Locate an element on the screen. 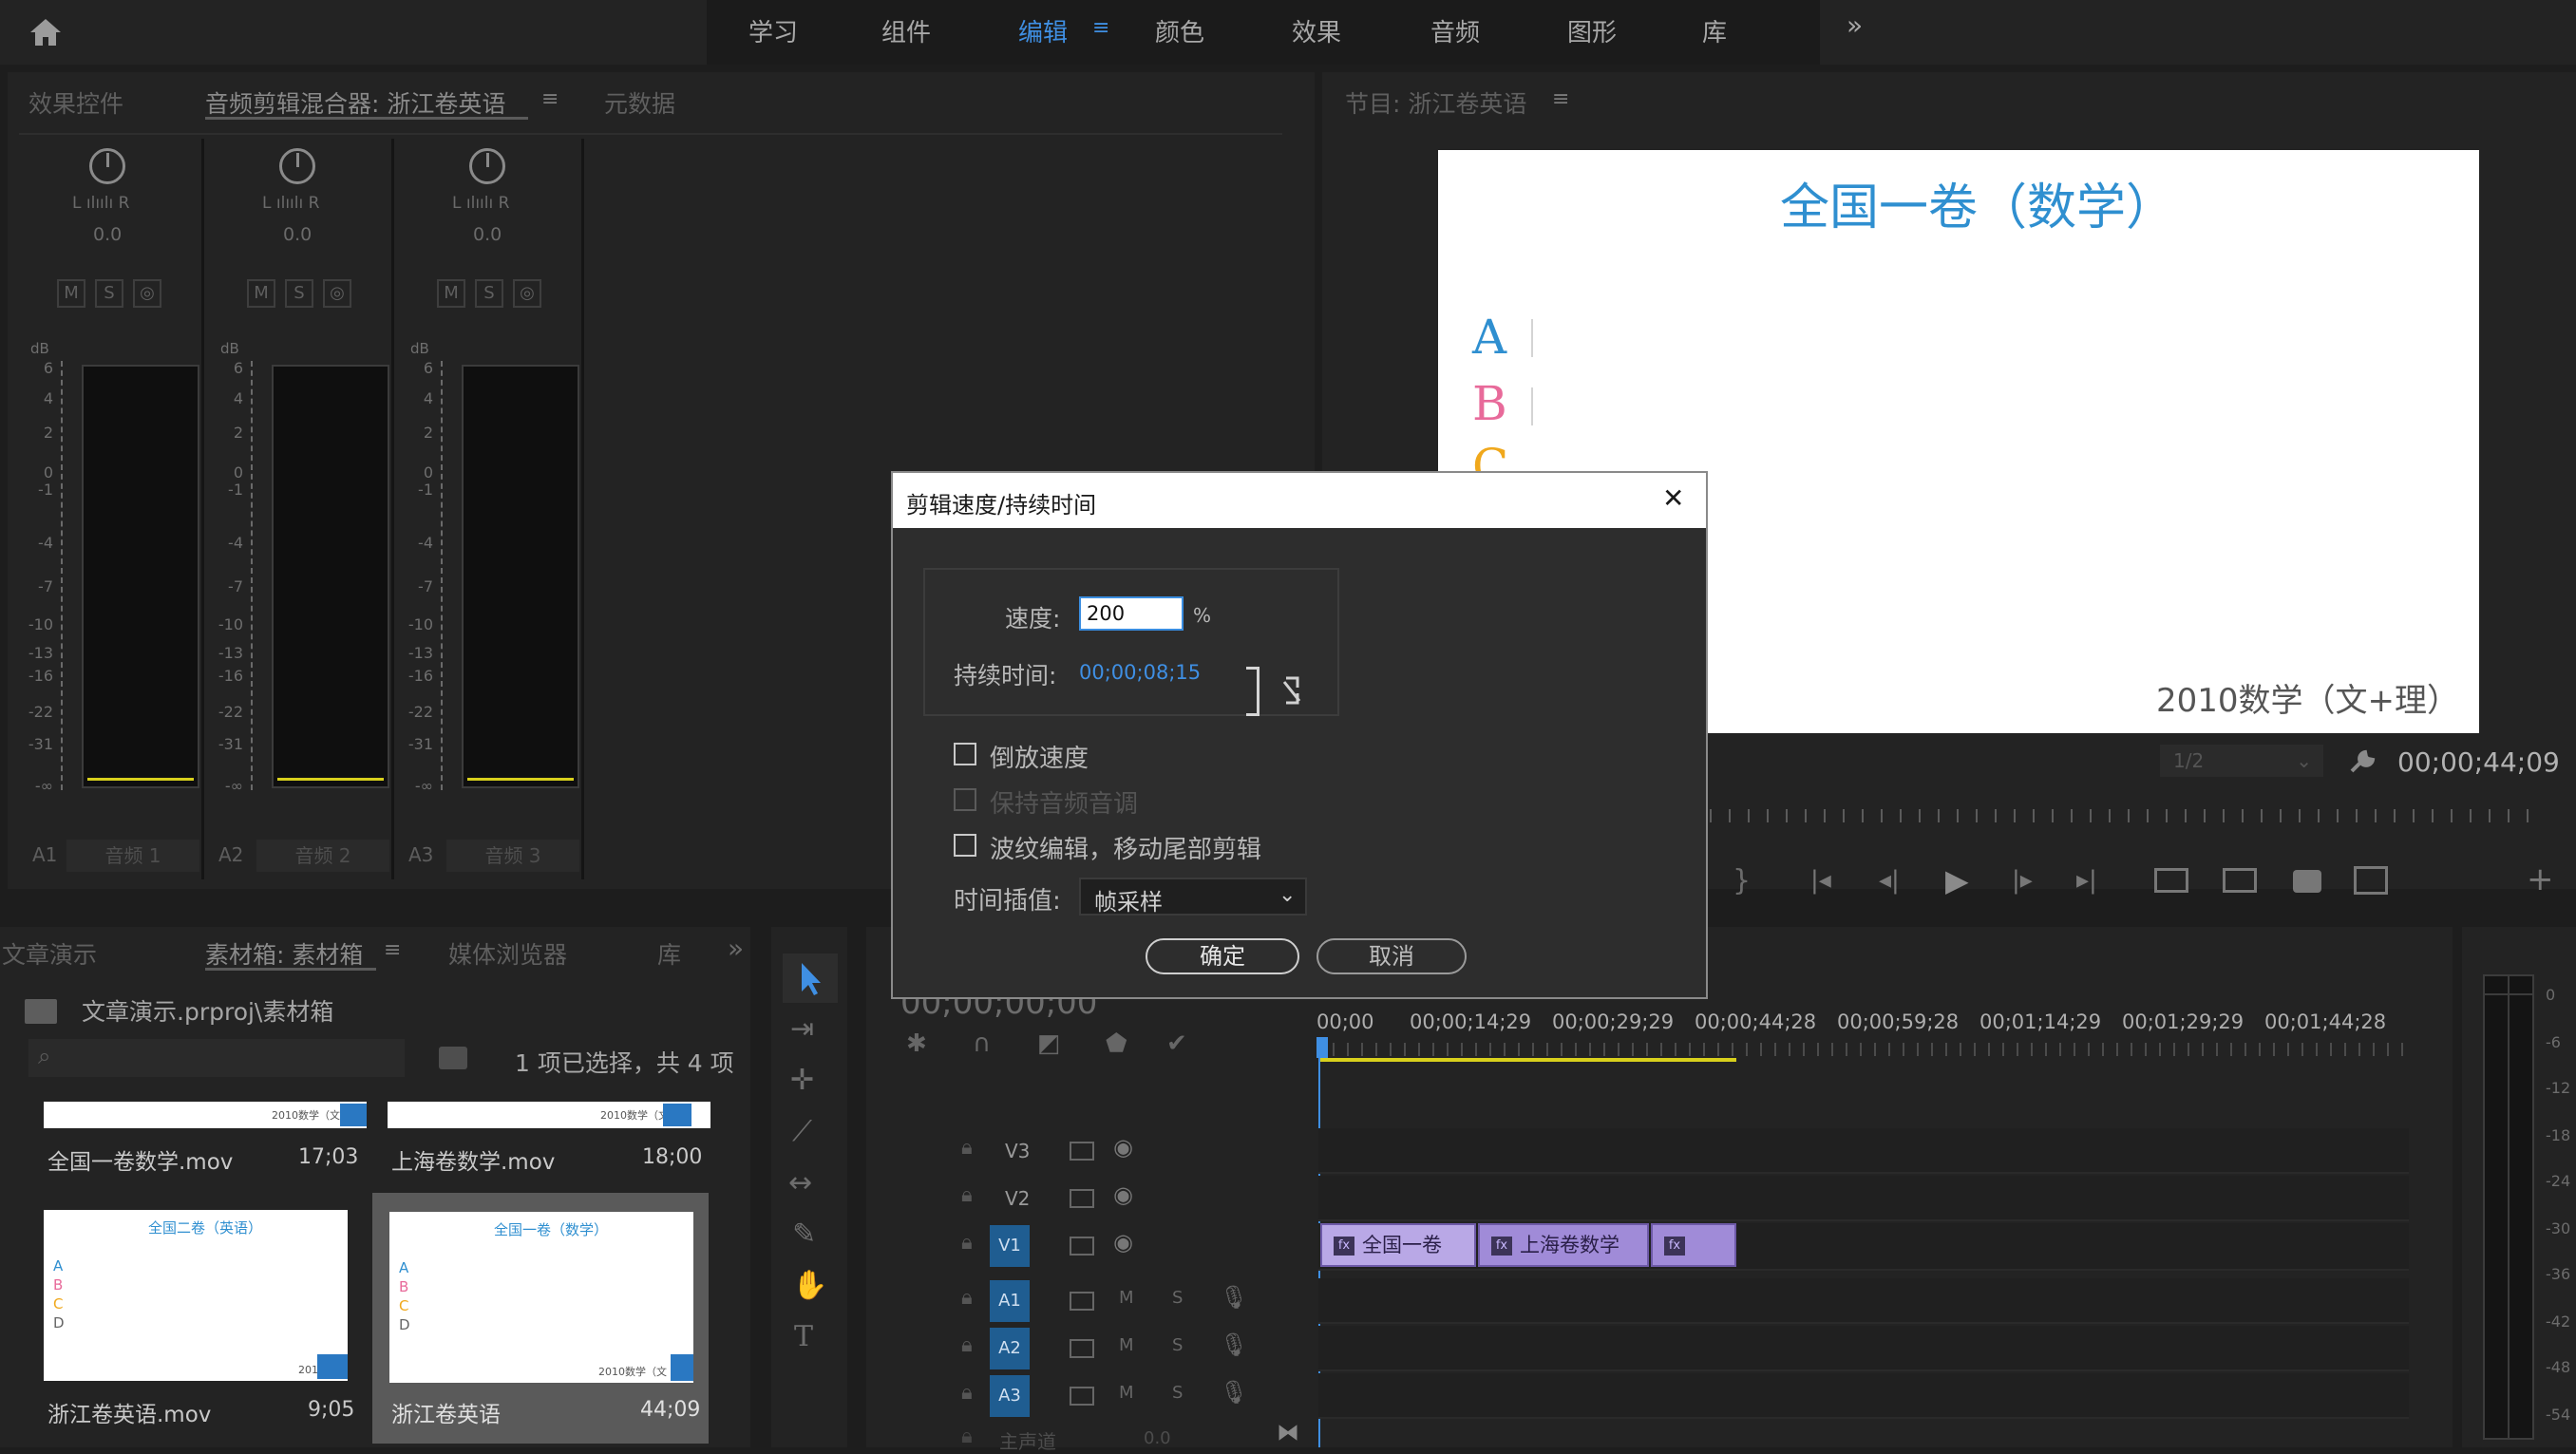 This screenshot has height=1454, width=2576. maintain-pitch-checkbox is located at coordinates (965, 799).